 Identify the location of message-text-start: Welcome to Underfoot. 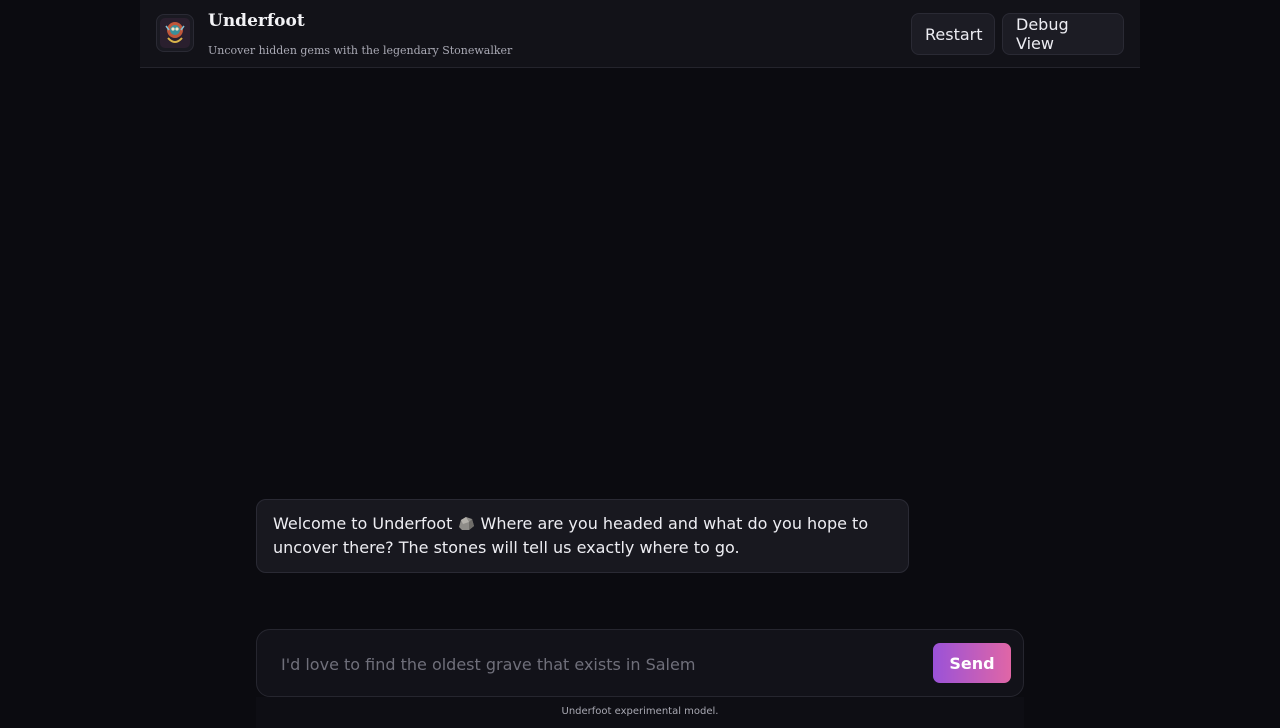
(365, 523).